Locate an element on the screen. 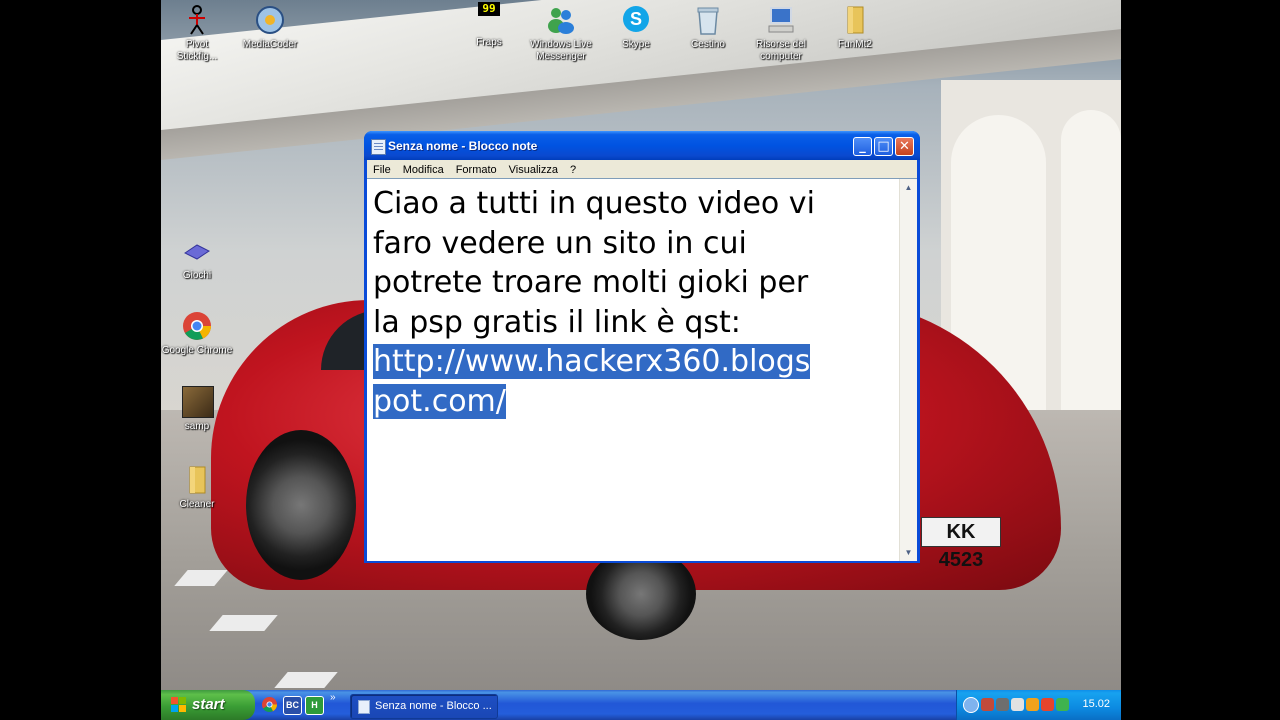 Image resolution: width=1280 pixels, height=720 pixels. window-title: Senza nome - Blocco note is located at coordinates (463, 146).